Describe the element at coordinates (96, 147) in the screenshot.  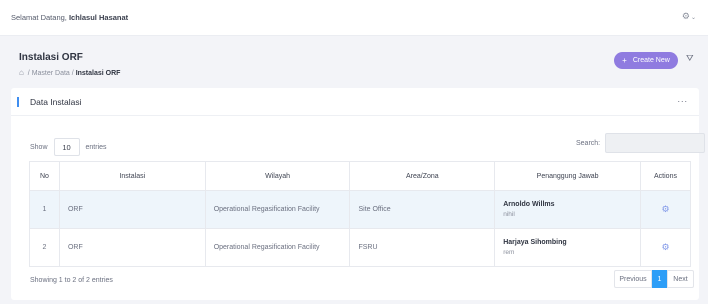
I see `entries-label: entries` at that location.